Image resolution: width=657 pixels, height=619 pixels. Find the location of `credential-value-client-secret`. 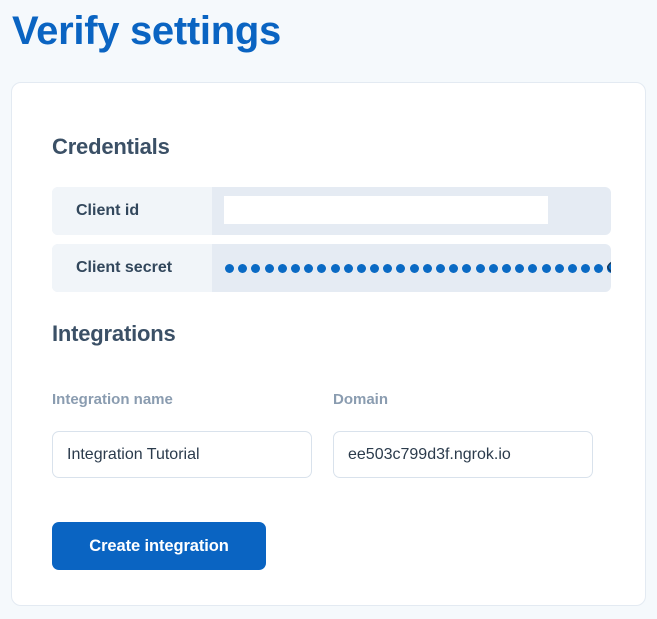

credential-value-client-secret is located at coordinates (411, 268).